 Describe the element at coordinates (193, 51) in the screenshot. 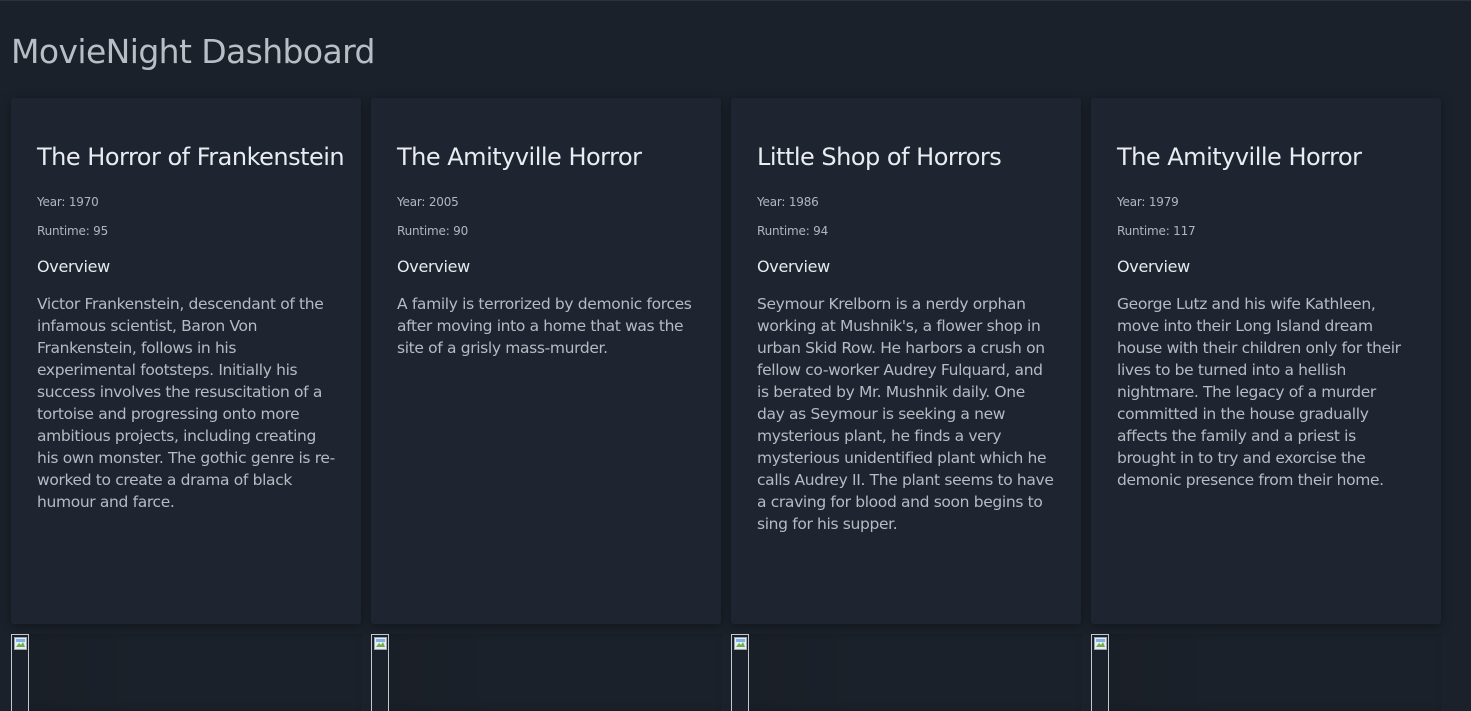

I see `page-title: MovieNight Dashboard` at that location.